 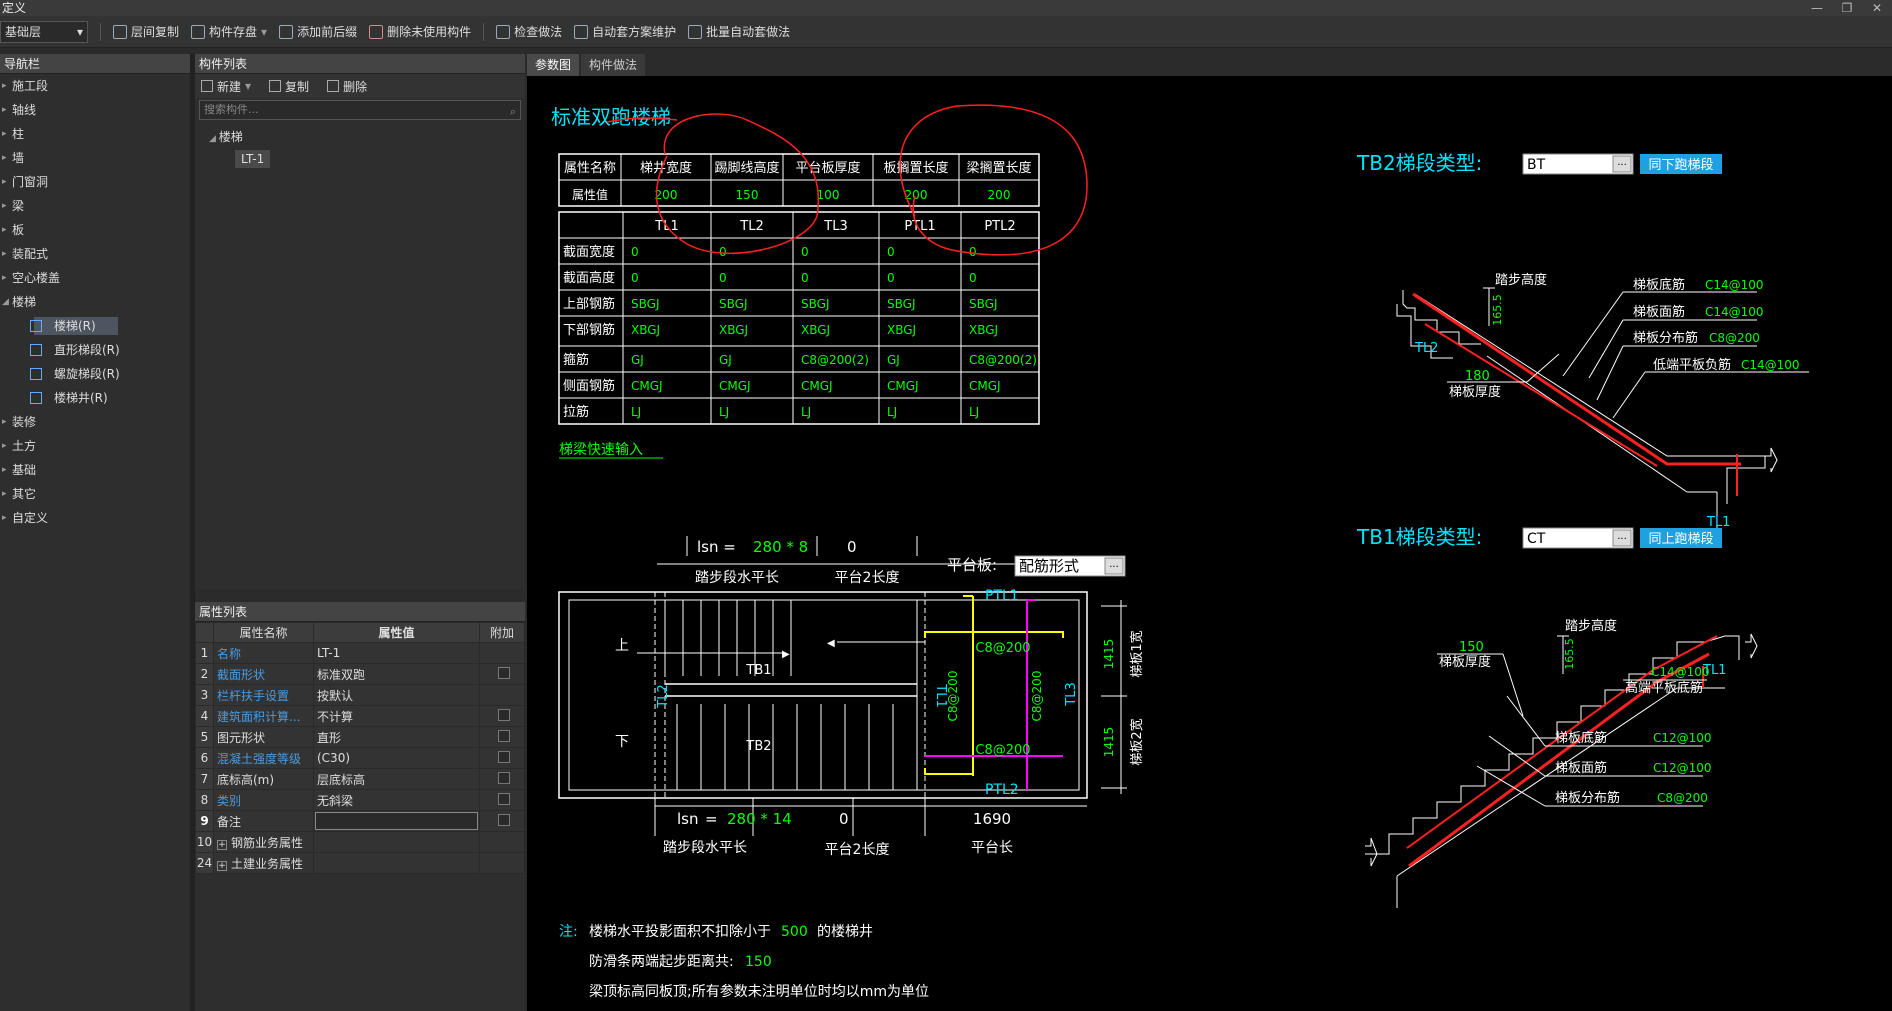 I want to click on copy-between-floors-button: 层间复制, so click(x=146, y=31).